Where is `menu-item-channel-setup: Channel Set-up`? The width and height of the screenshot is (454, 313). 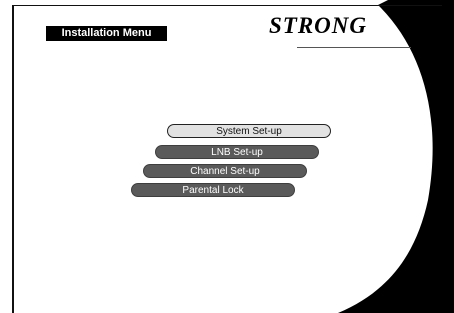
menu-item-channel-setup: Channel Set-up is located at coordinates (225, 171).